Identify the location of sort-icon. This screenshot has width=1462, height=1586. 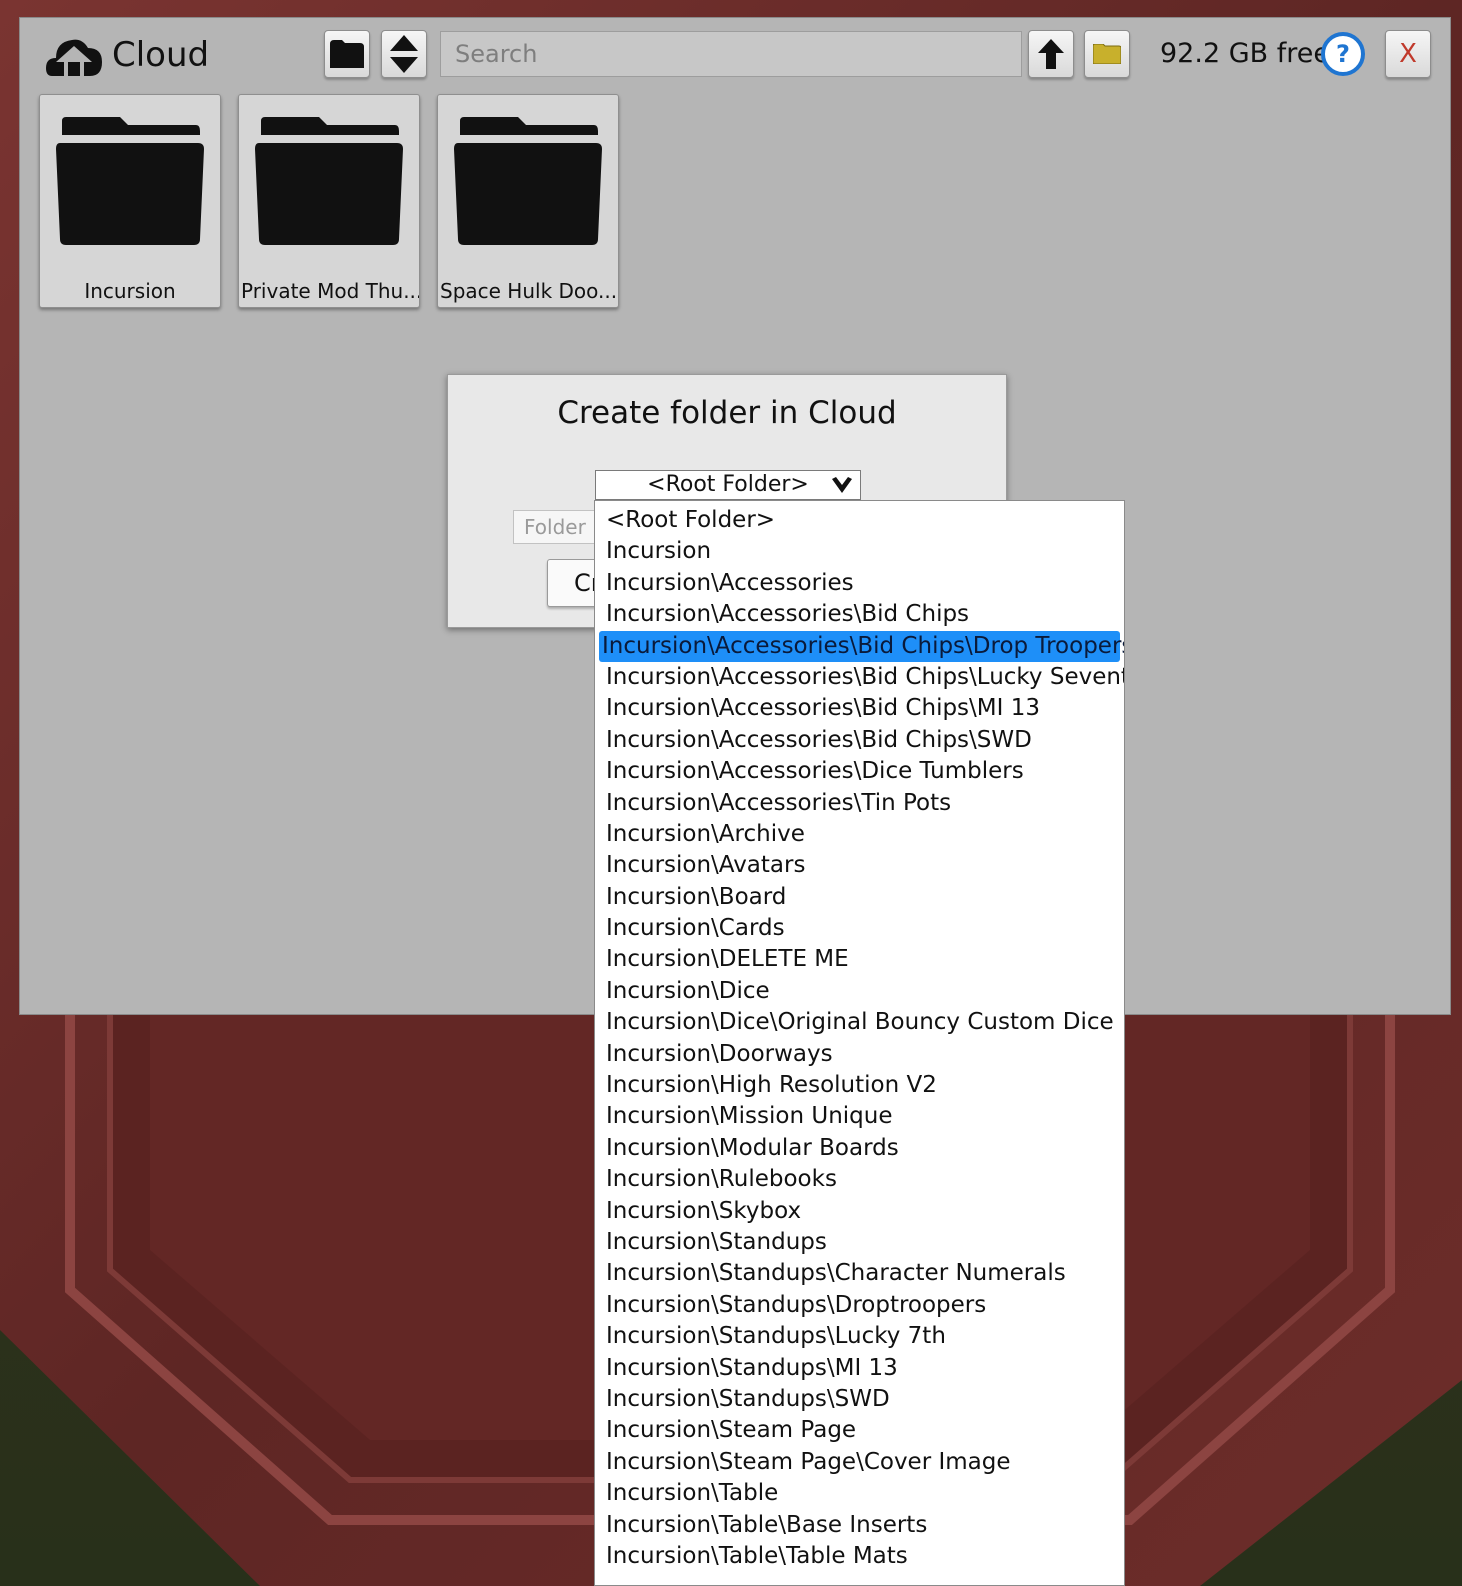
(404, 54).